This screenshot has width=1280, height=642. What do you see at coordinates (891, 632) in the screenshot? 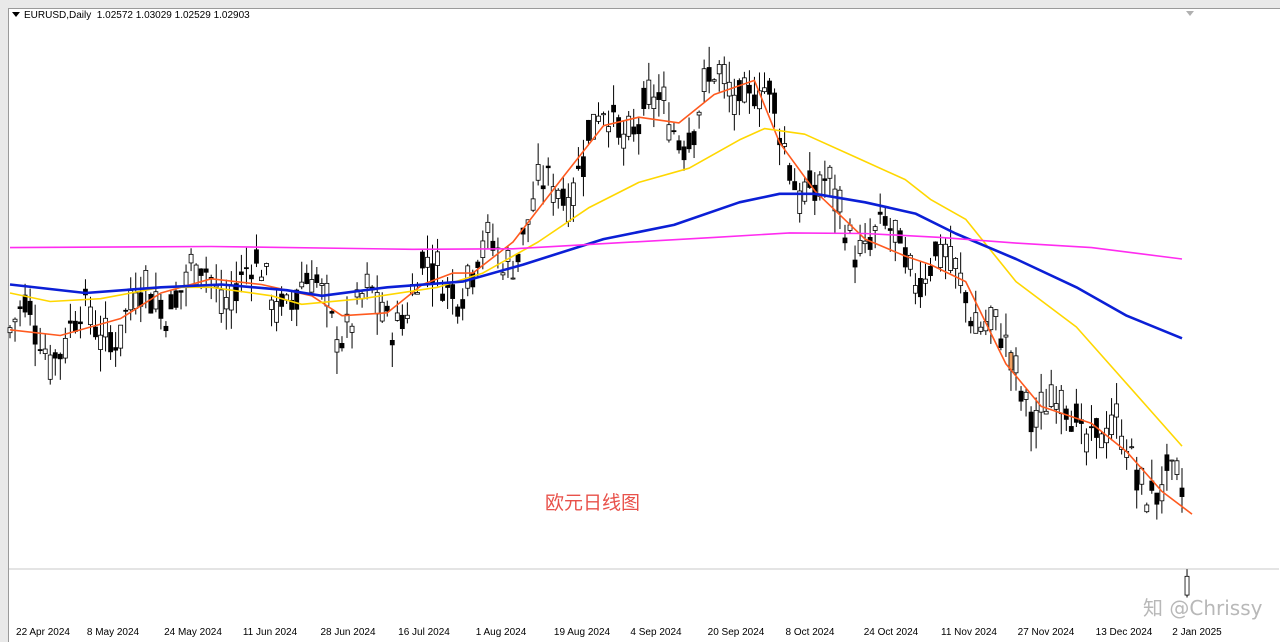
I see `x-tick-label: 24 Oct 2024` at bounding box center [891, 632].